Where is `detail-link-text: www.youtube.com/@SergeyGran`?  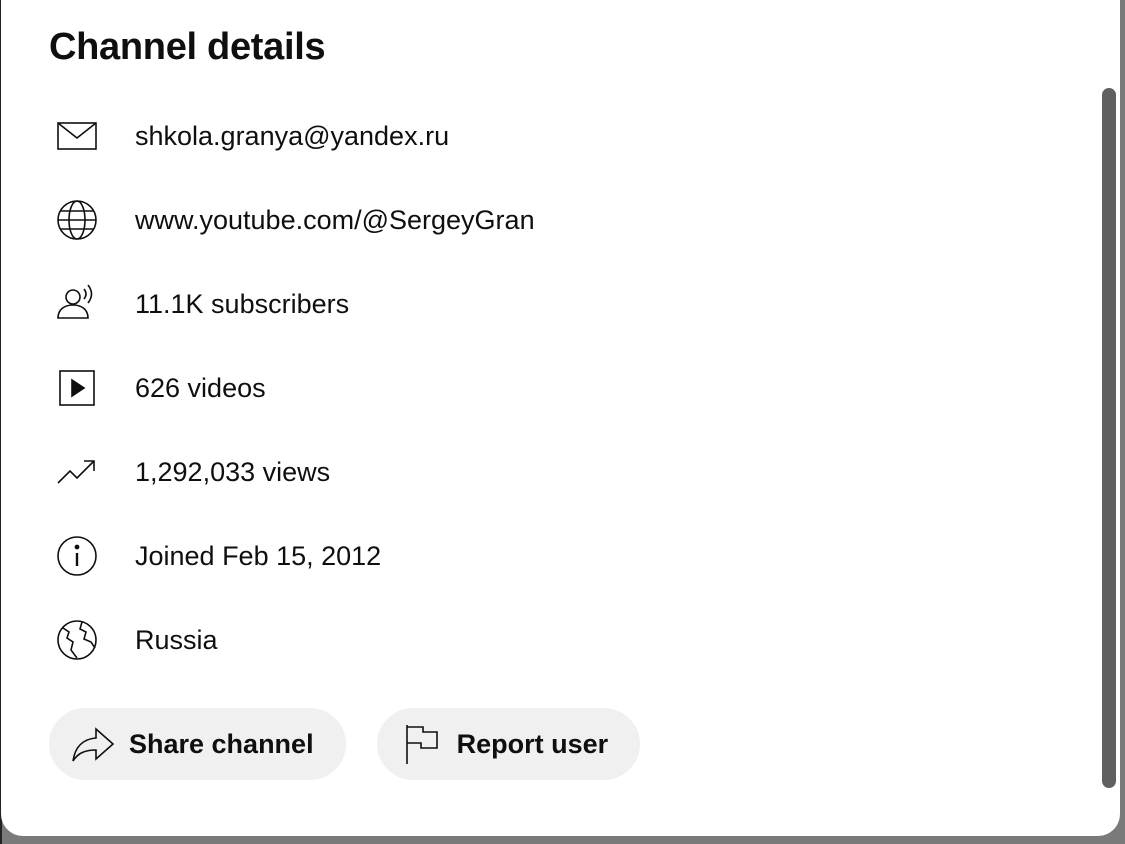
detail-link-text: www.youtube.com/@SergeyGran is located at coordinates (335, 220).